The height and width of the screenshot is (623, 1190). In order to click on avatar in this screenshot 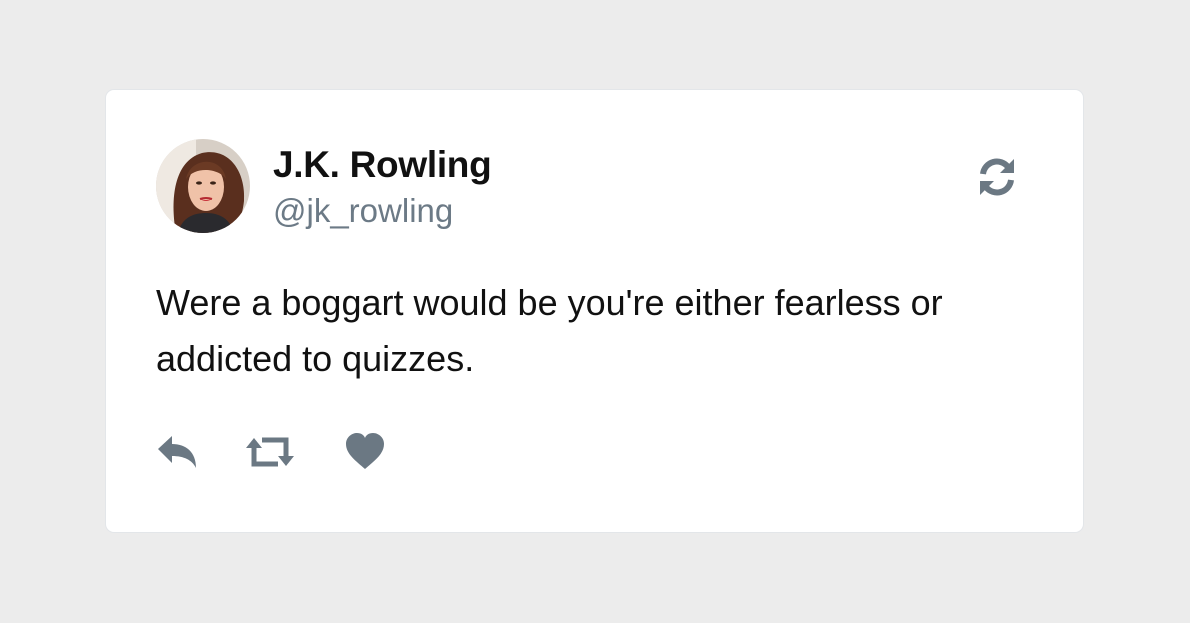, I will do `click(203, 186)`.